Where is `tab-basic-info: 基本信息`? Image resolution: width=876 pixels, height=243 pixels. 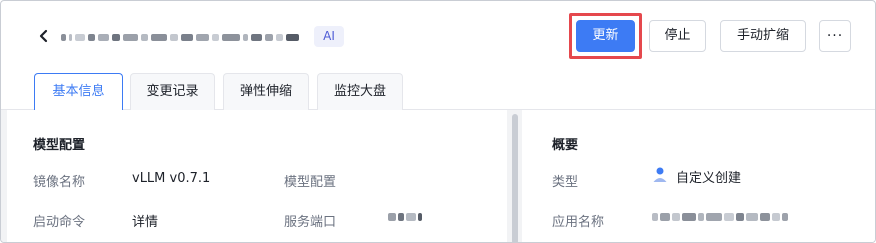
tab-basic-info: 基本信息 is located at coordinates (78, 92).